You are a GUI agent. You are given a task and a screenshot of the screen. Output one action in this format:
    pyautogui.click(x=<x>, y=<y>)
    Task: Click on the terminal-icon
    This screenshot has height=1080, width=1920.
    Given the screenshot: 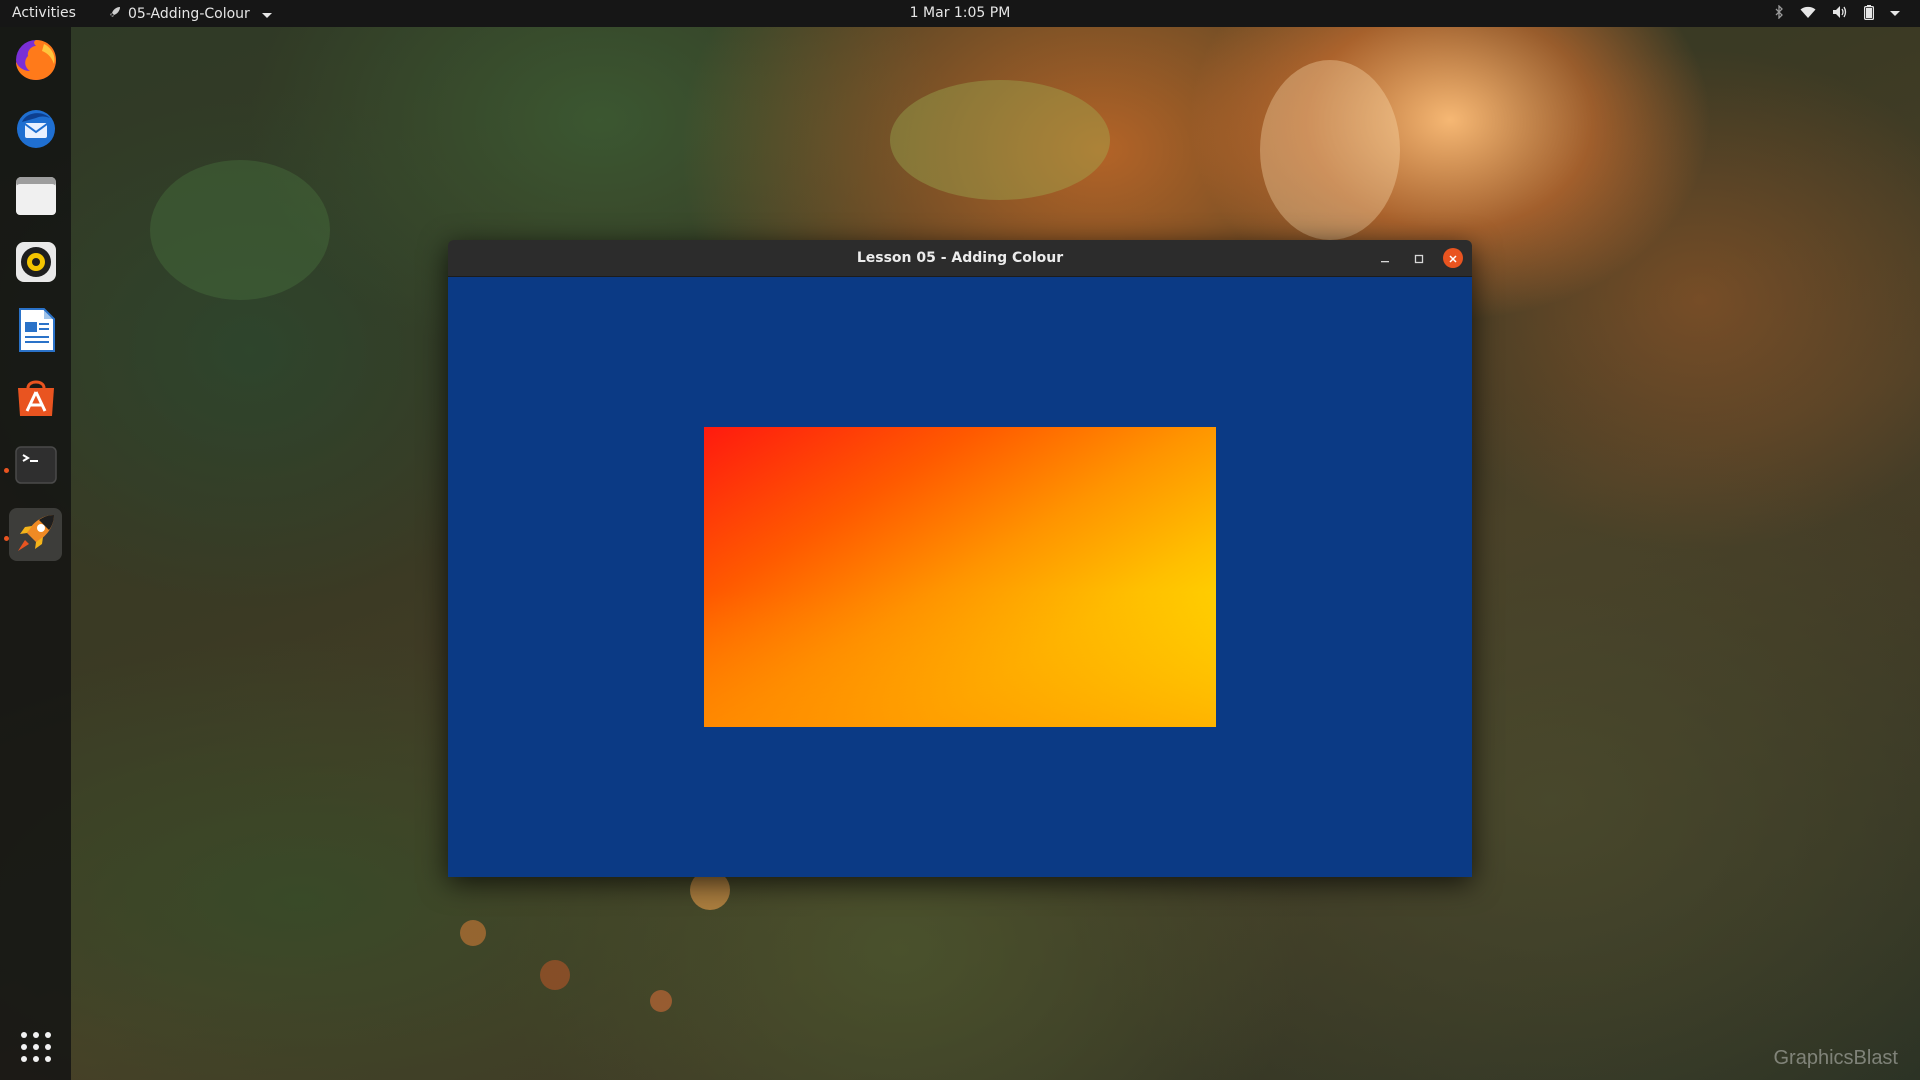 What is the action you would take?
    pyautogui.click(x=36, y=467)
    